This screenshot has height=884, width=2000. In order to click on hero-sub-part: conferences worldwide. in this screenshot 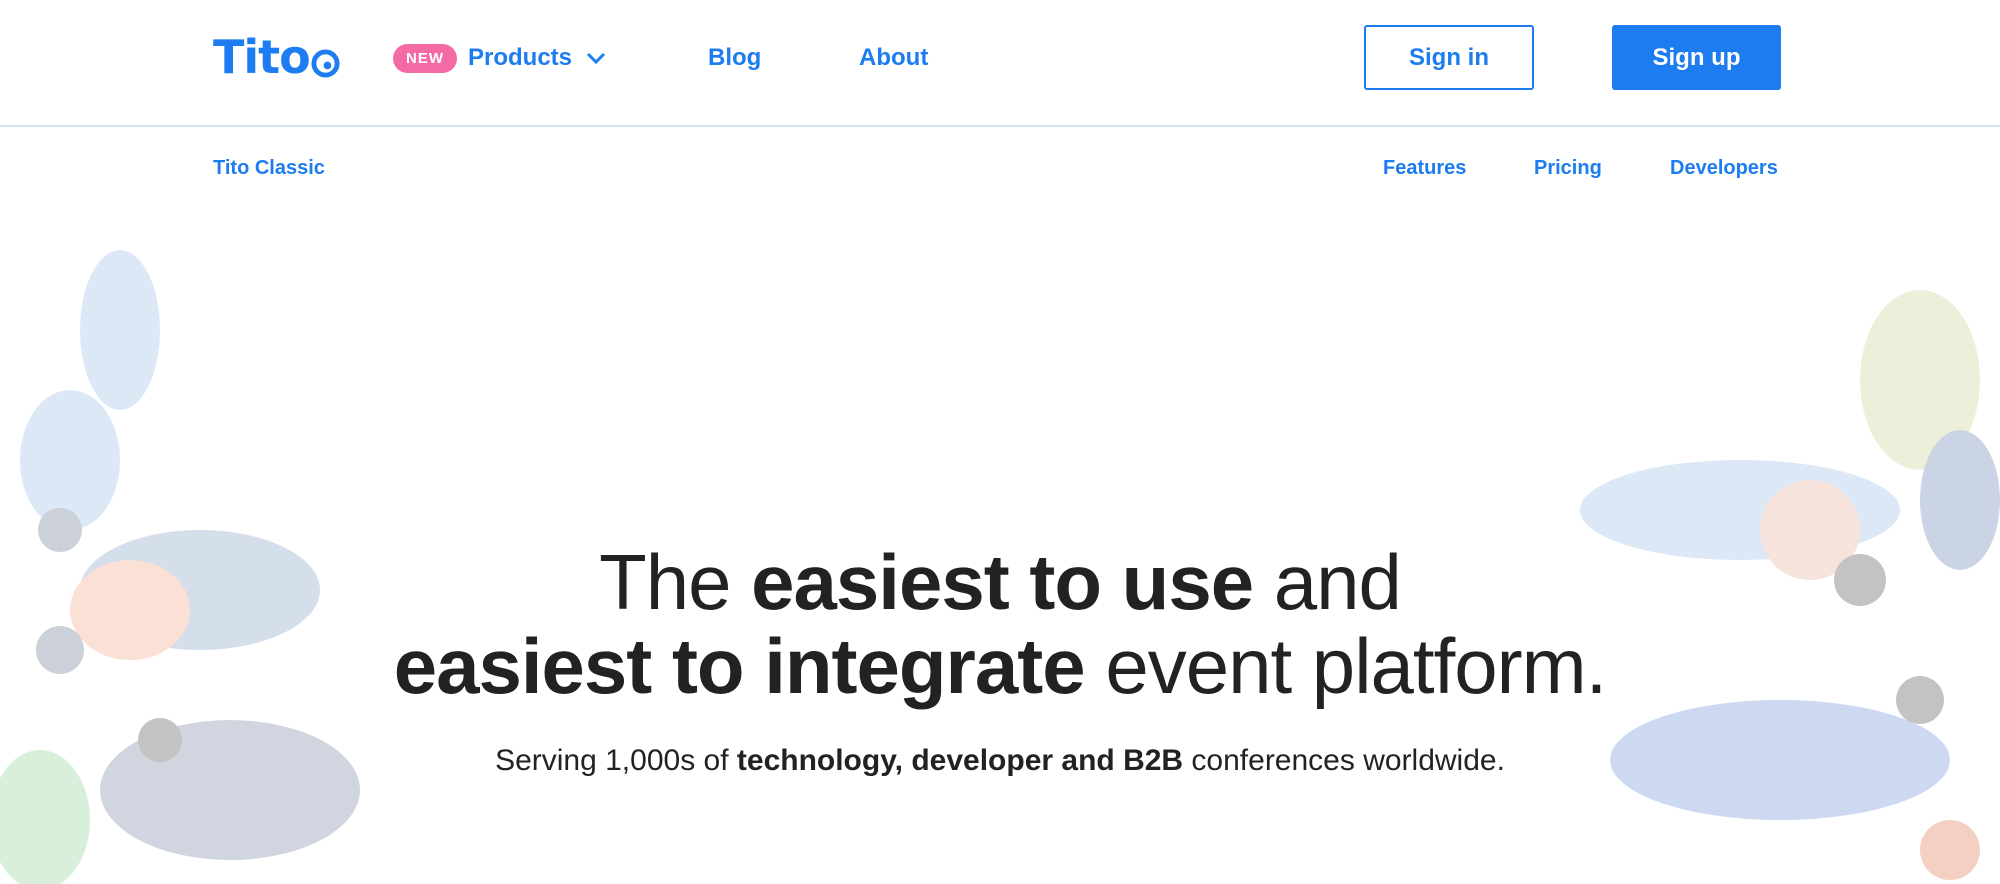, I will do `click(1344, 760)`.